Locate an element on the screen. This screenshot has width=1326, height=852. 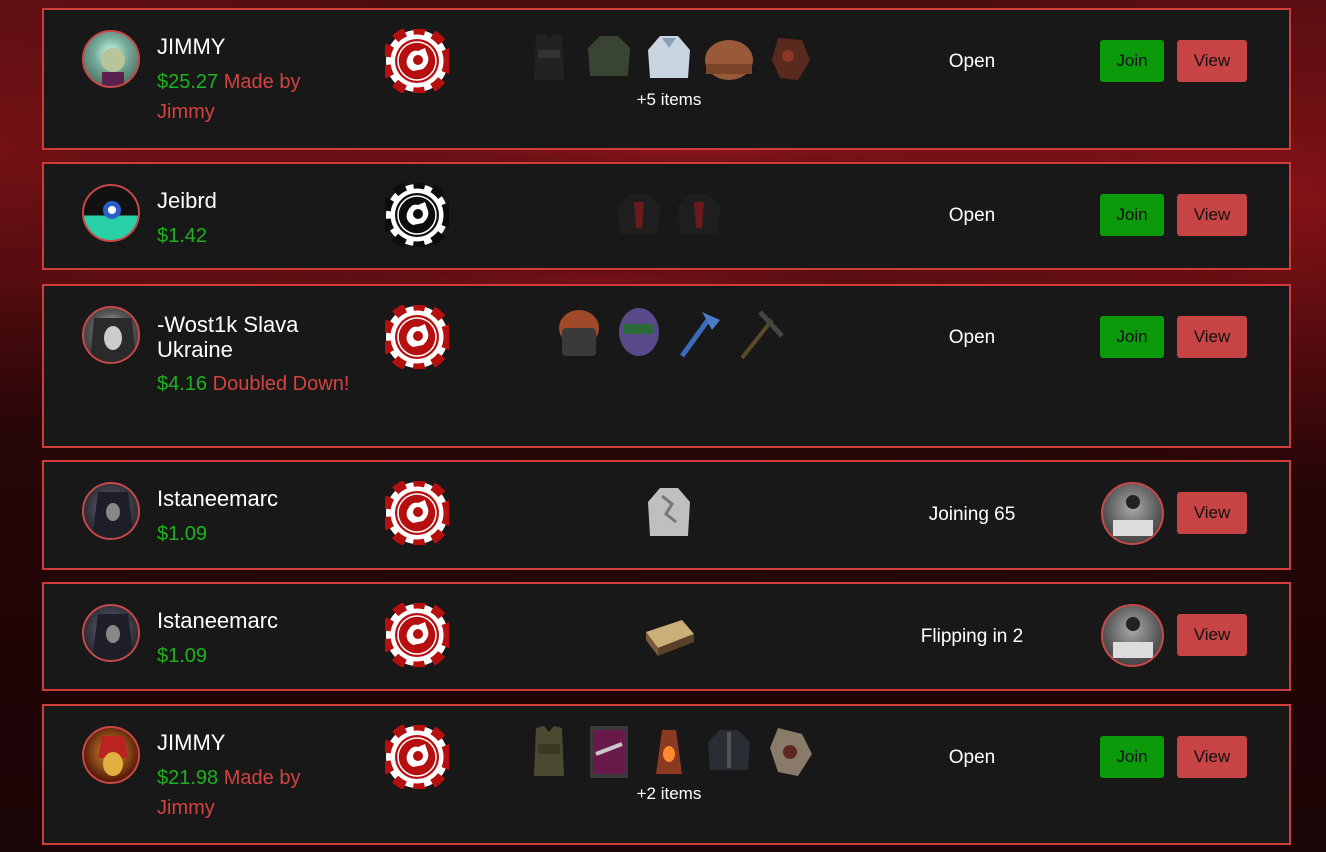
item-list: +5 items is located at coordinates (669, 70).